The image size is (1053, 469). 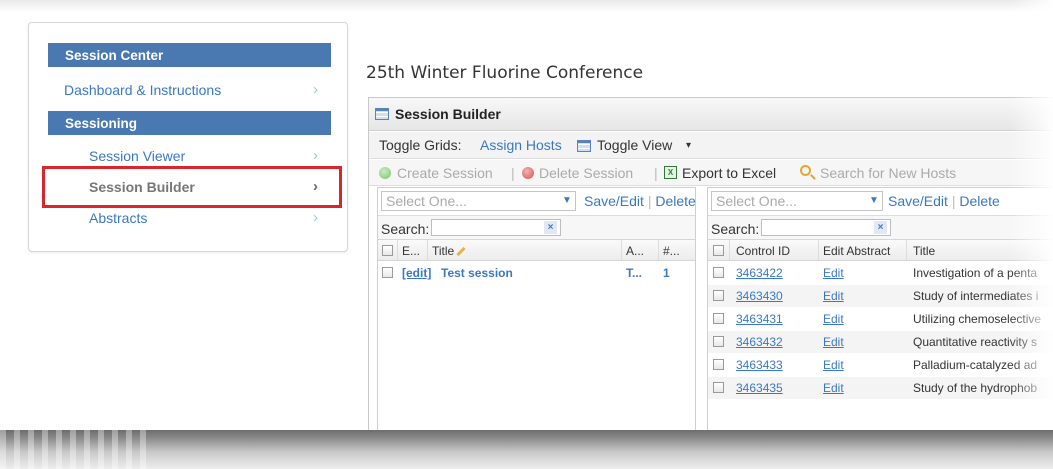 What do you see at coordinates (975, 342) in the screenshot?
I see `abstract-title: Quantitative reactivity s` at bounding box center [975, 342].